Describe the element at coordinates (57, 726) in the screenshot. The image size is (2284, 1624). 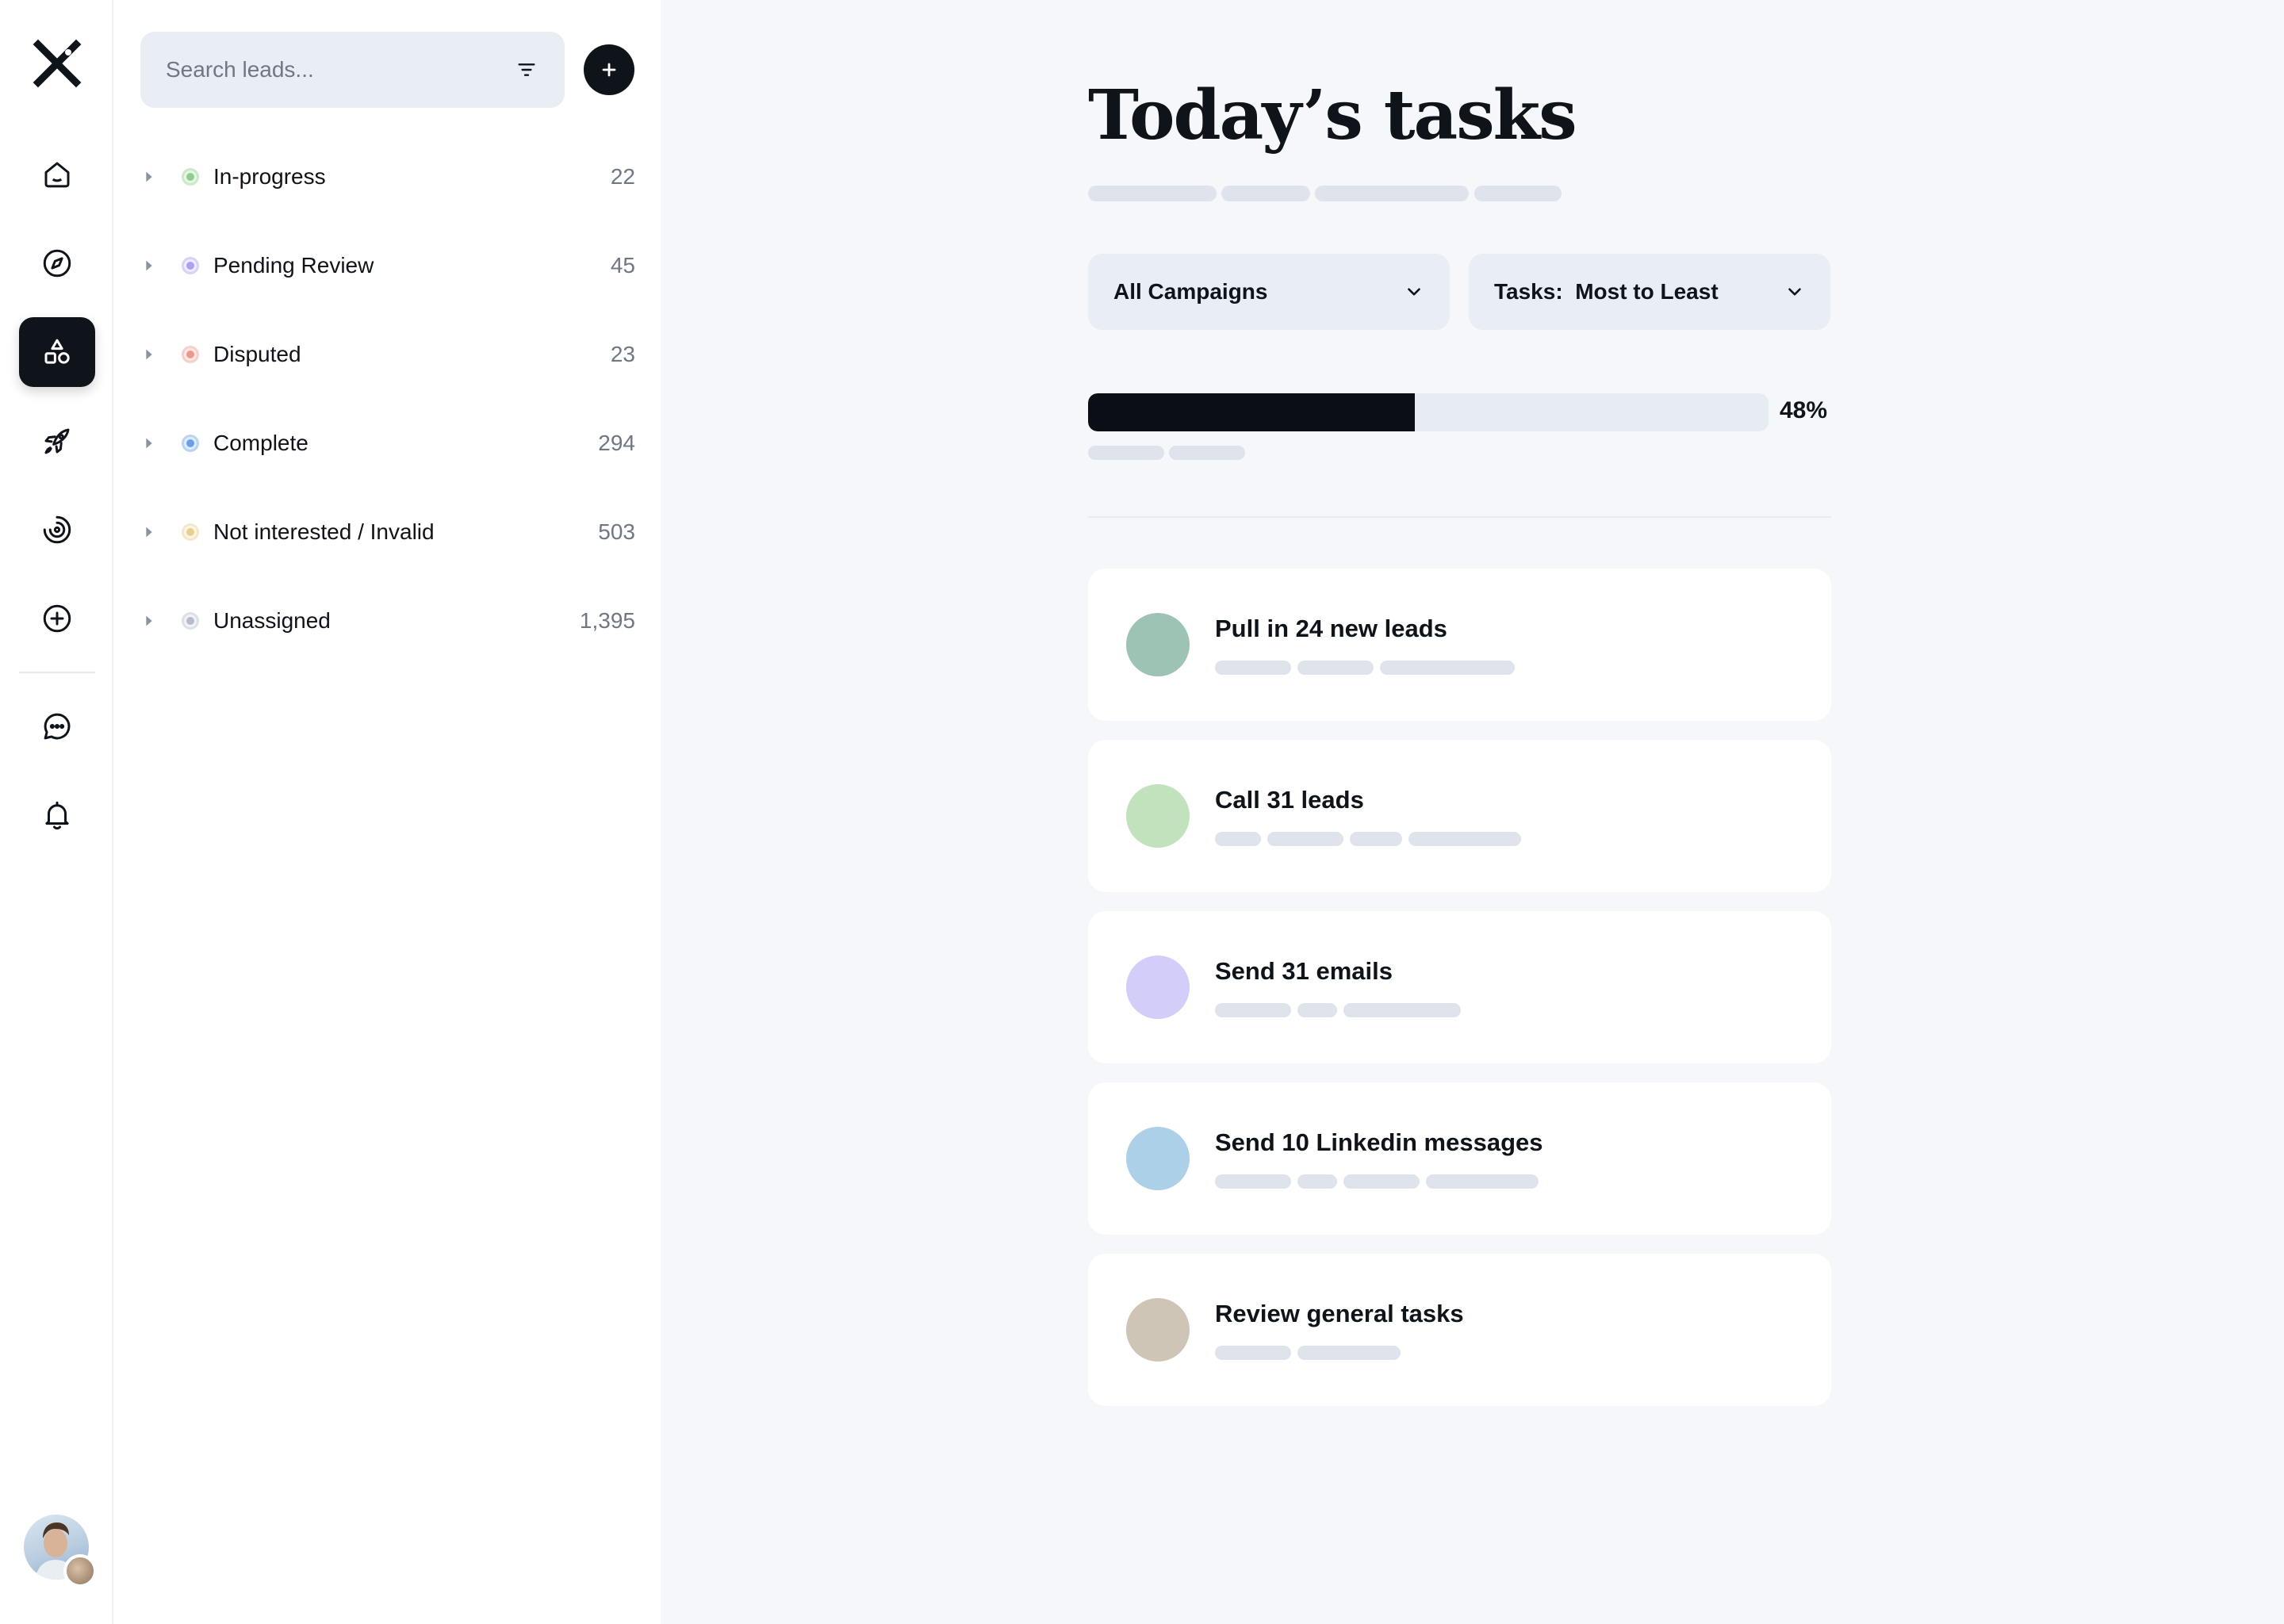
I see `nav-messages-button` at that location.